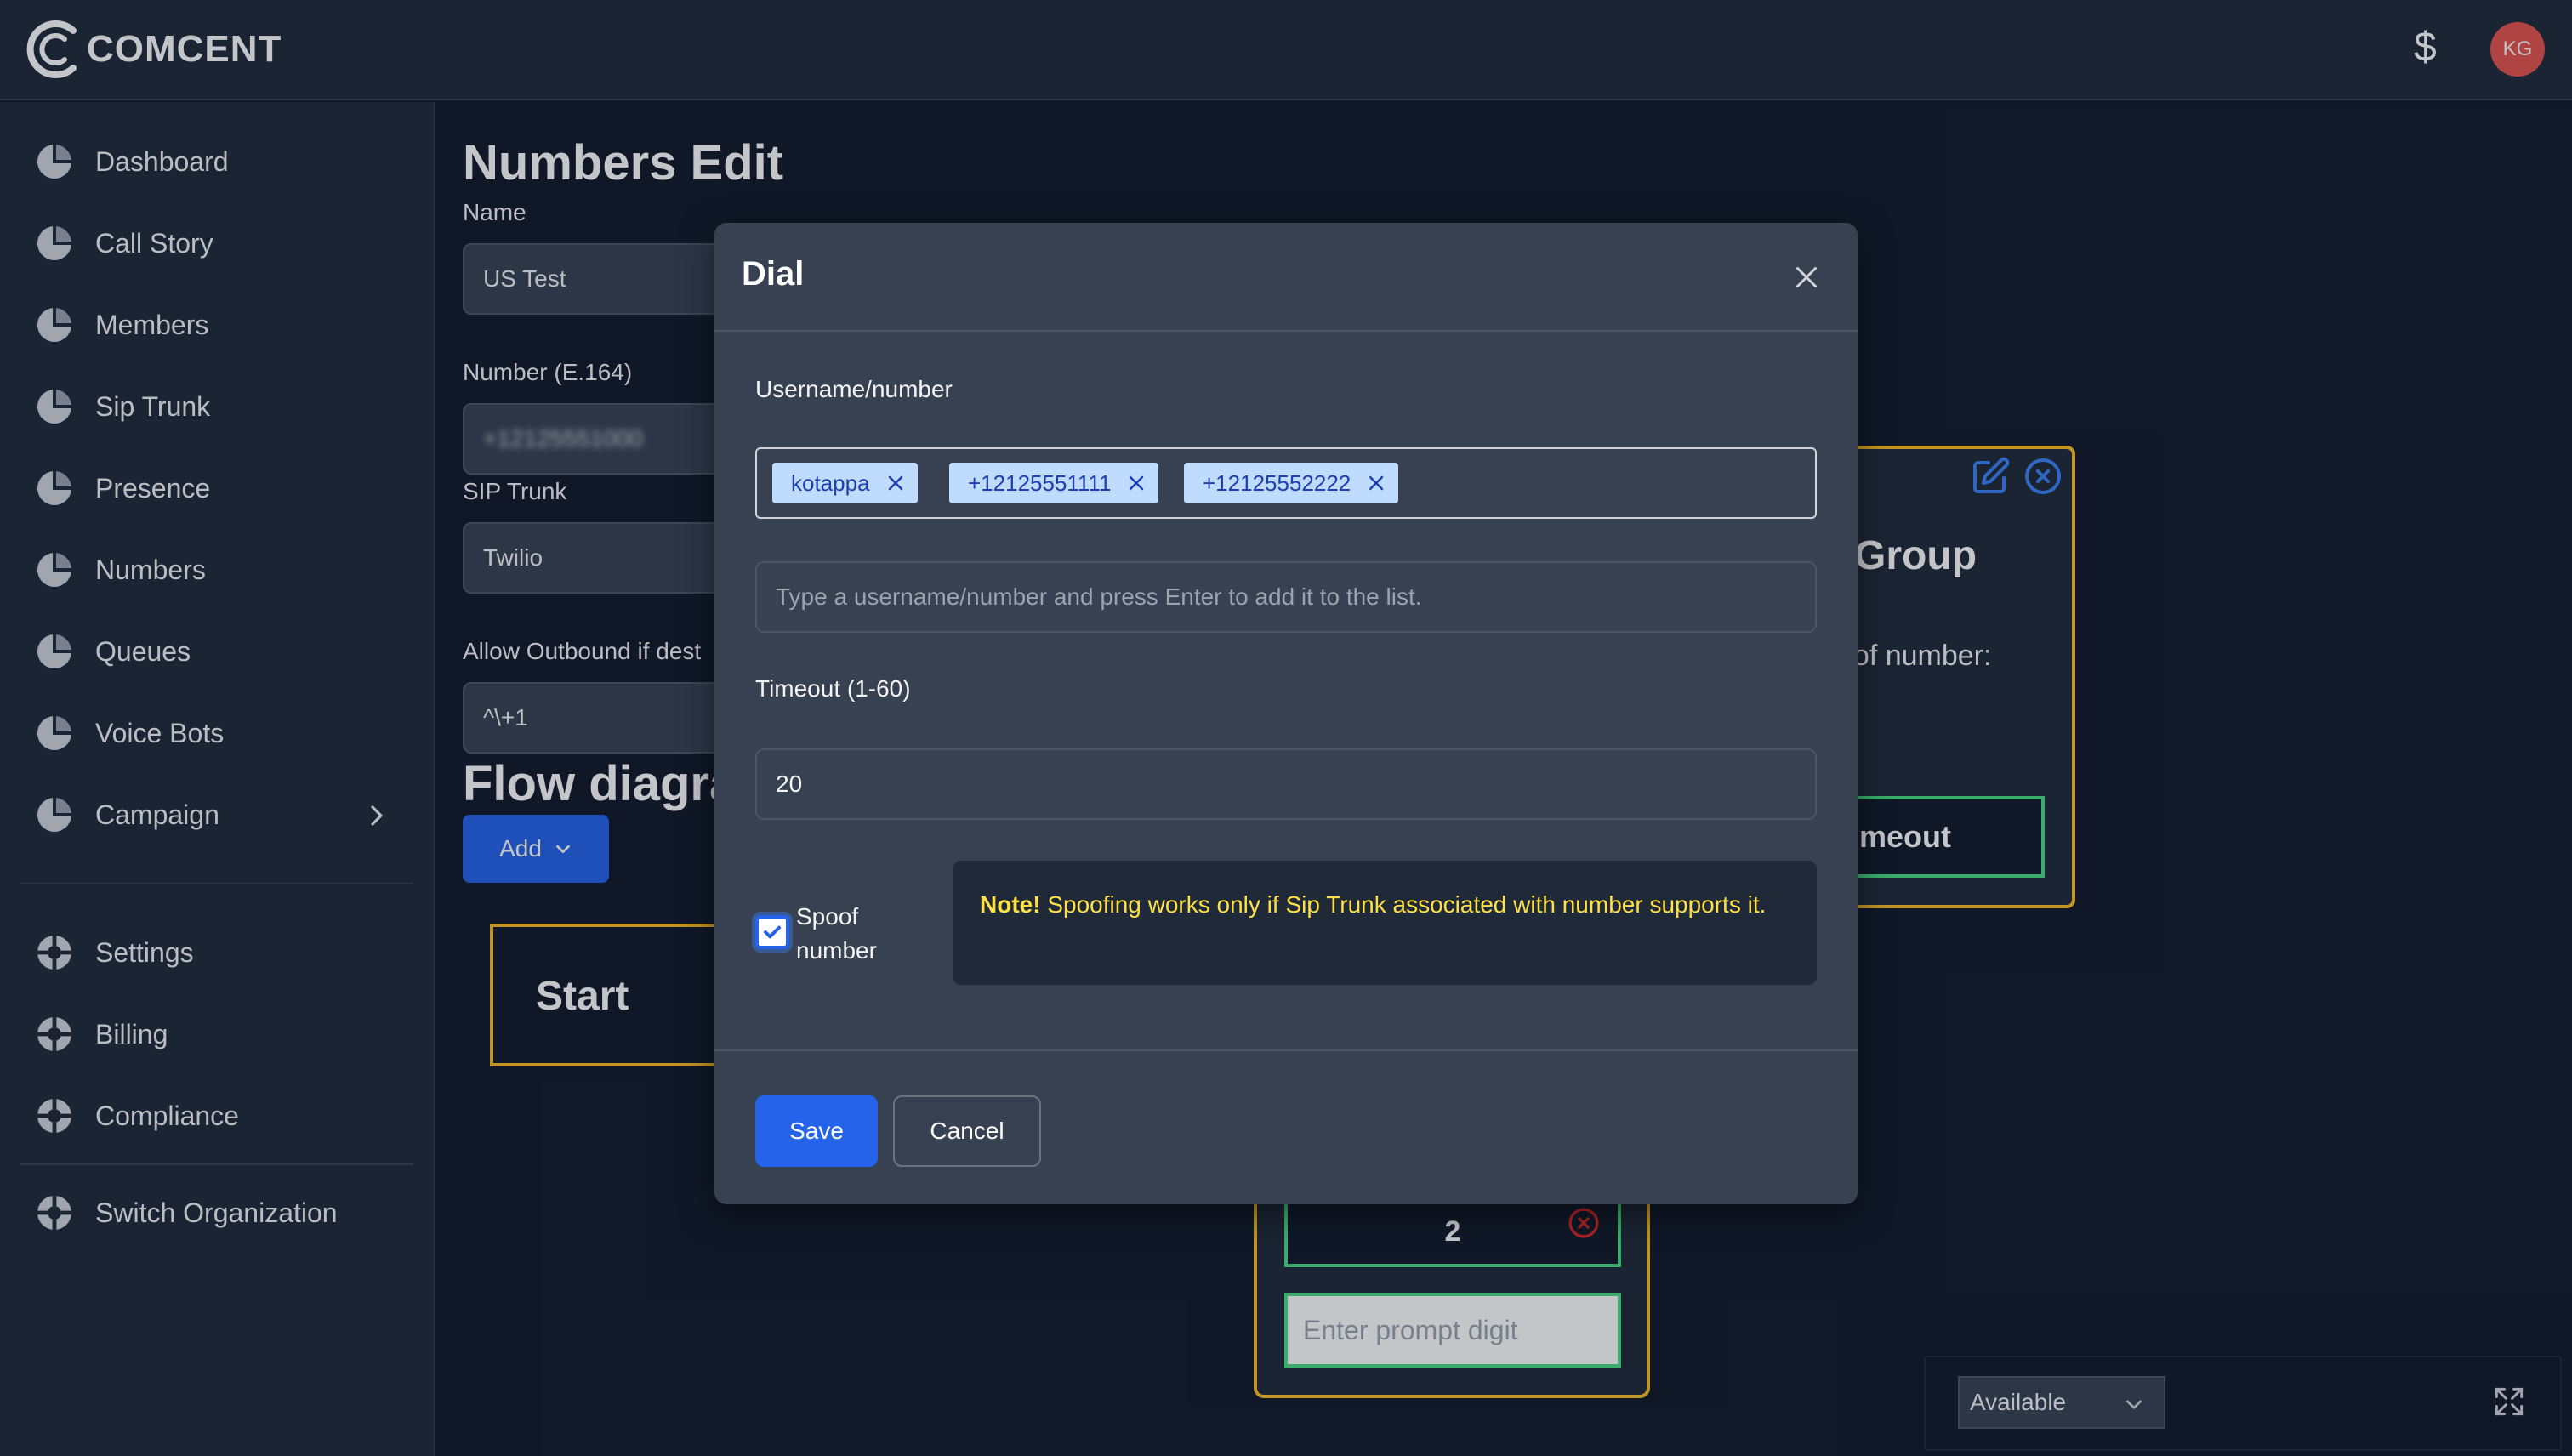 The height and width of the screenshot is (1456, 2572). I want to click on tag-label: +12125551111, so click(1040, 482).